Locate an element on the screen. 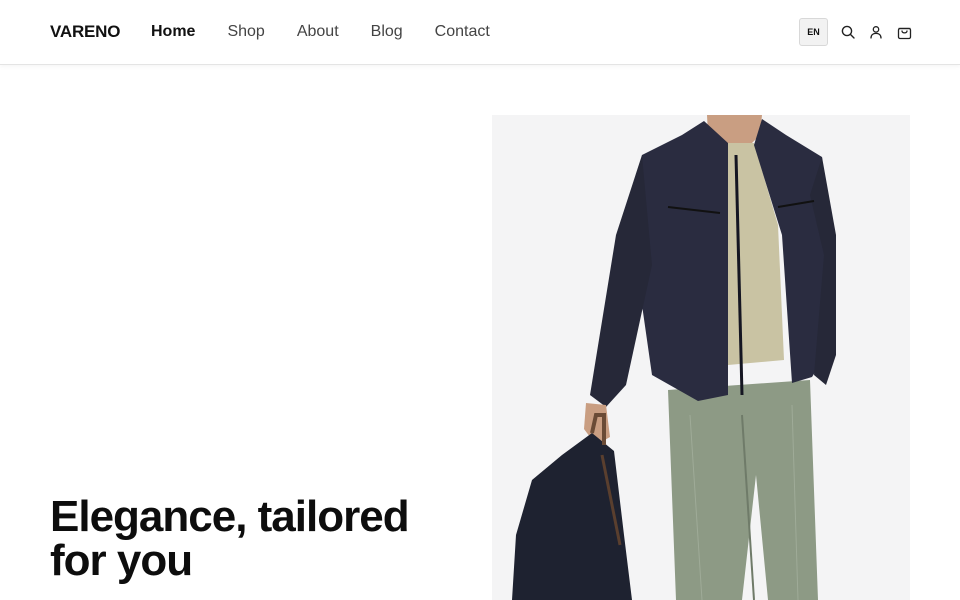 The height and width of the screenshot is (600, 960). nav-blog: Blog is located at coordinates (387, 32).